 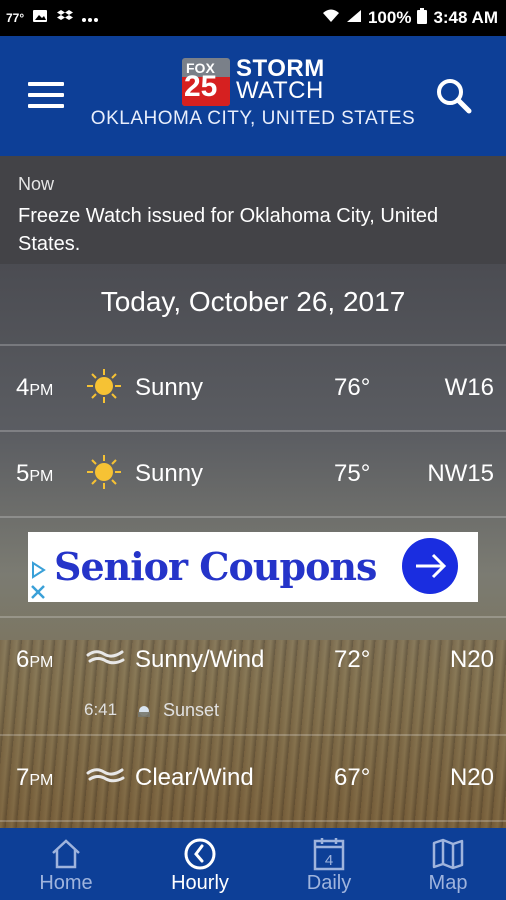 What do you see at coordinates (215, 566) in the screenshot?
I see `ad-text: Senior Coupons` at bounding box center [215, 566].